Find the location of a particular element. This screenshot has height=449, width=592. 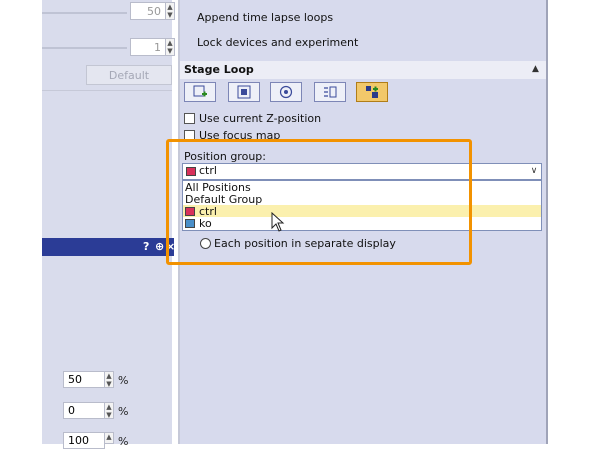

pin-icon: ⊕ is located at coordinates (159, 246).